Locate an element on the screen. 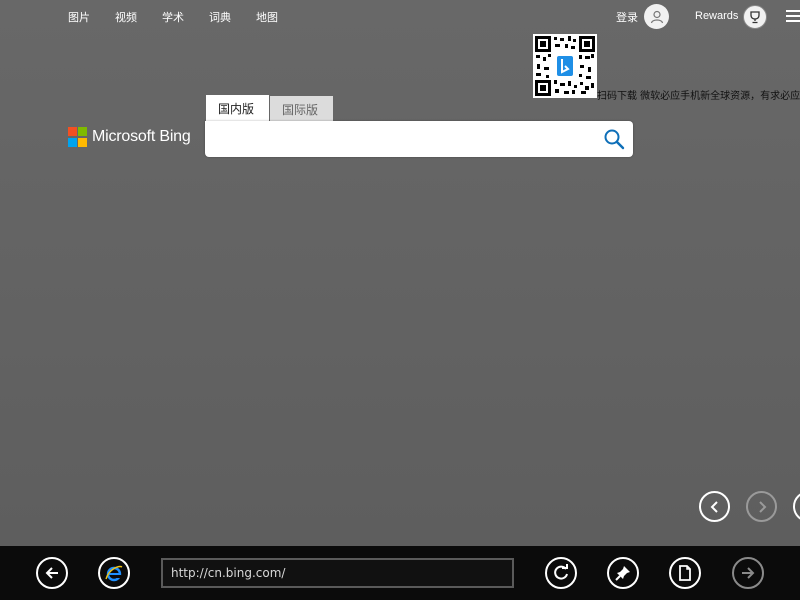 This screenshot has width=800, height=600. nav-dictionary: 词典 is located at coordinates (220, 17).